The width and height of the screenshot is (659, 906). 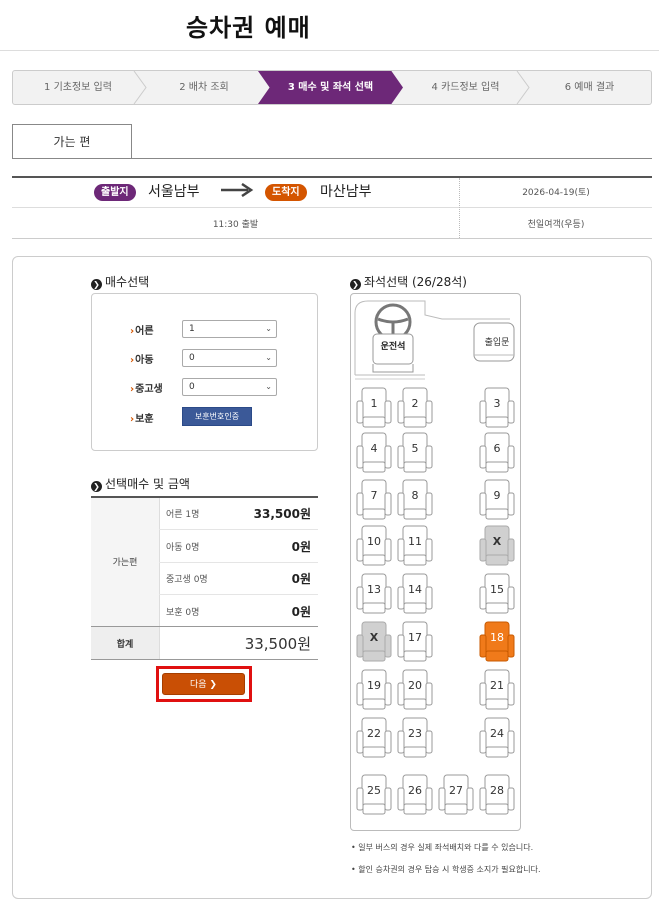 What do you see at coordinates (144, 419) in the screenshot?
I see `veteran-label-text: 보훈` at bounding box center [144, 419].